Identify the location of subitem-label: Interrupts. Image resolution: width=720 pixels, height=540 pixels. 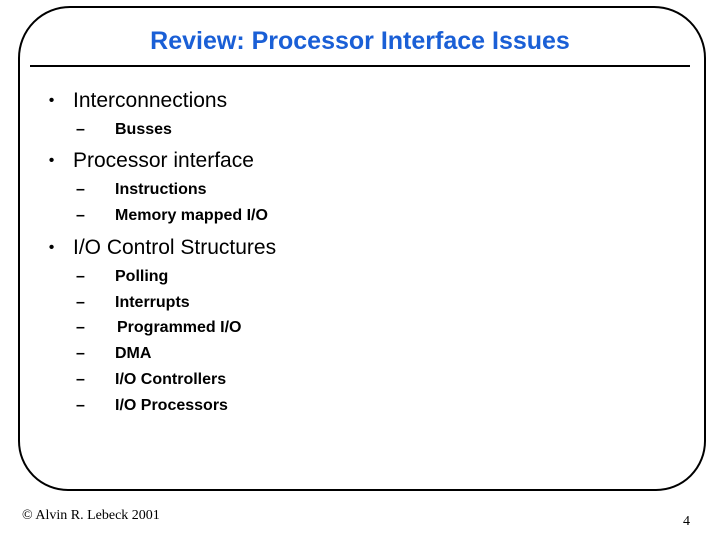
(152, 302).